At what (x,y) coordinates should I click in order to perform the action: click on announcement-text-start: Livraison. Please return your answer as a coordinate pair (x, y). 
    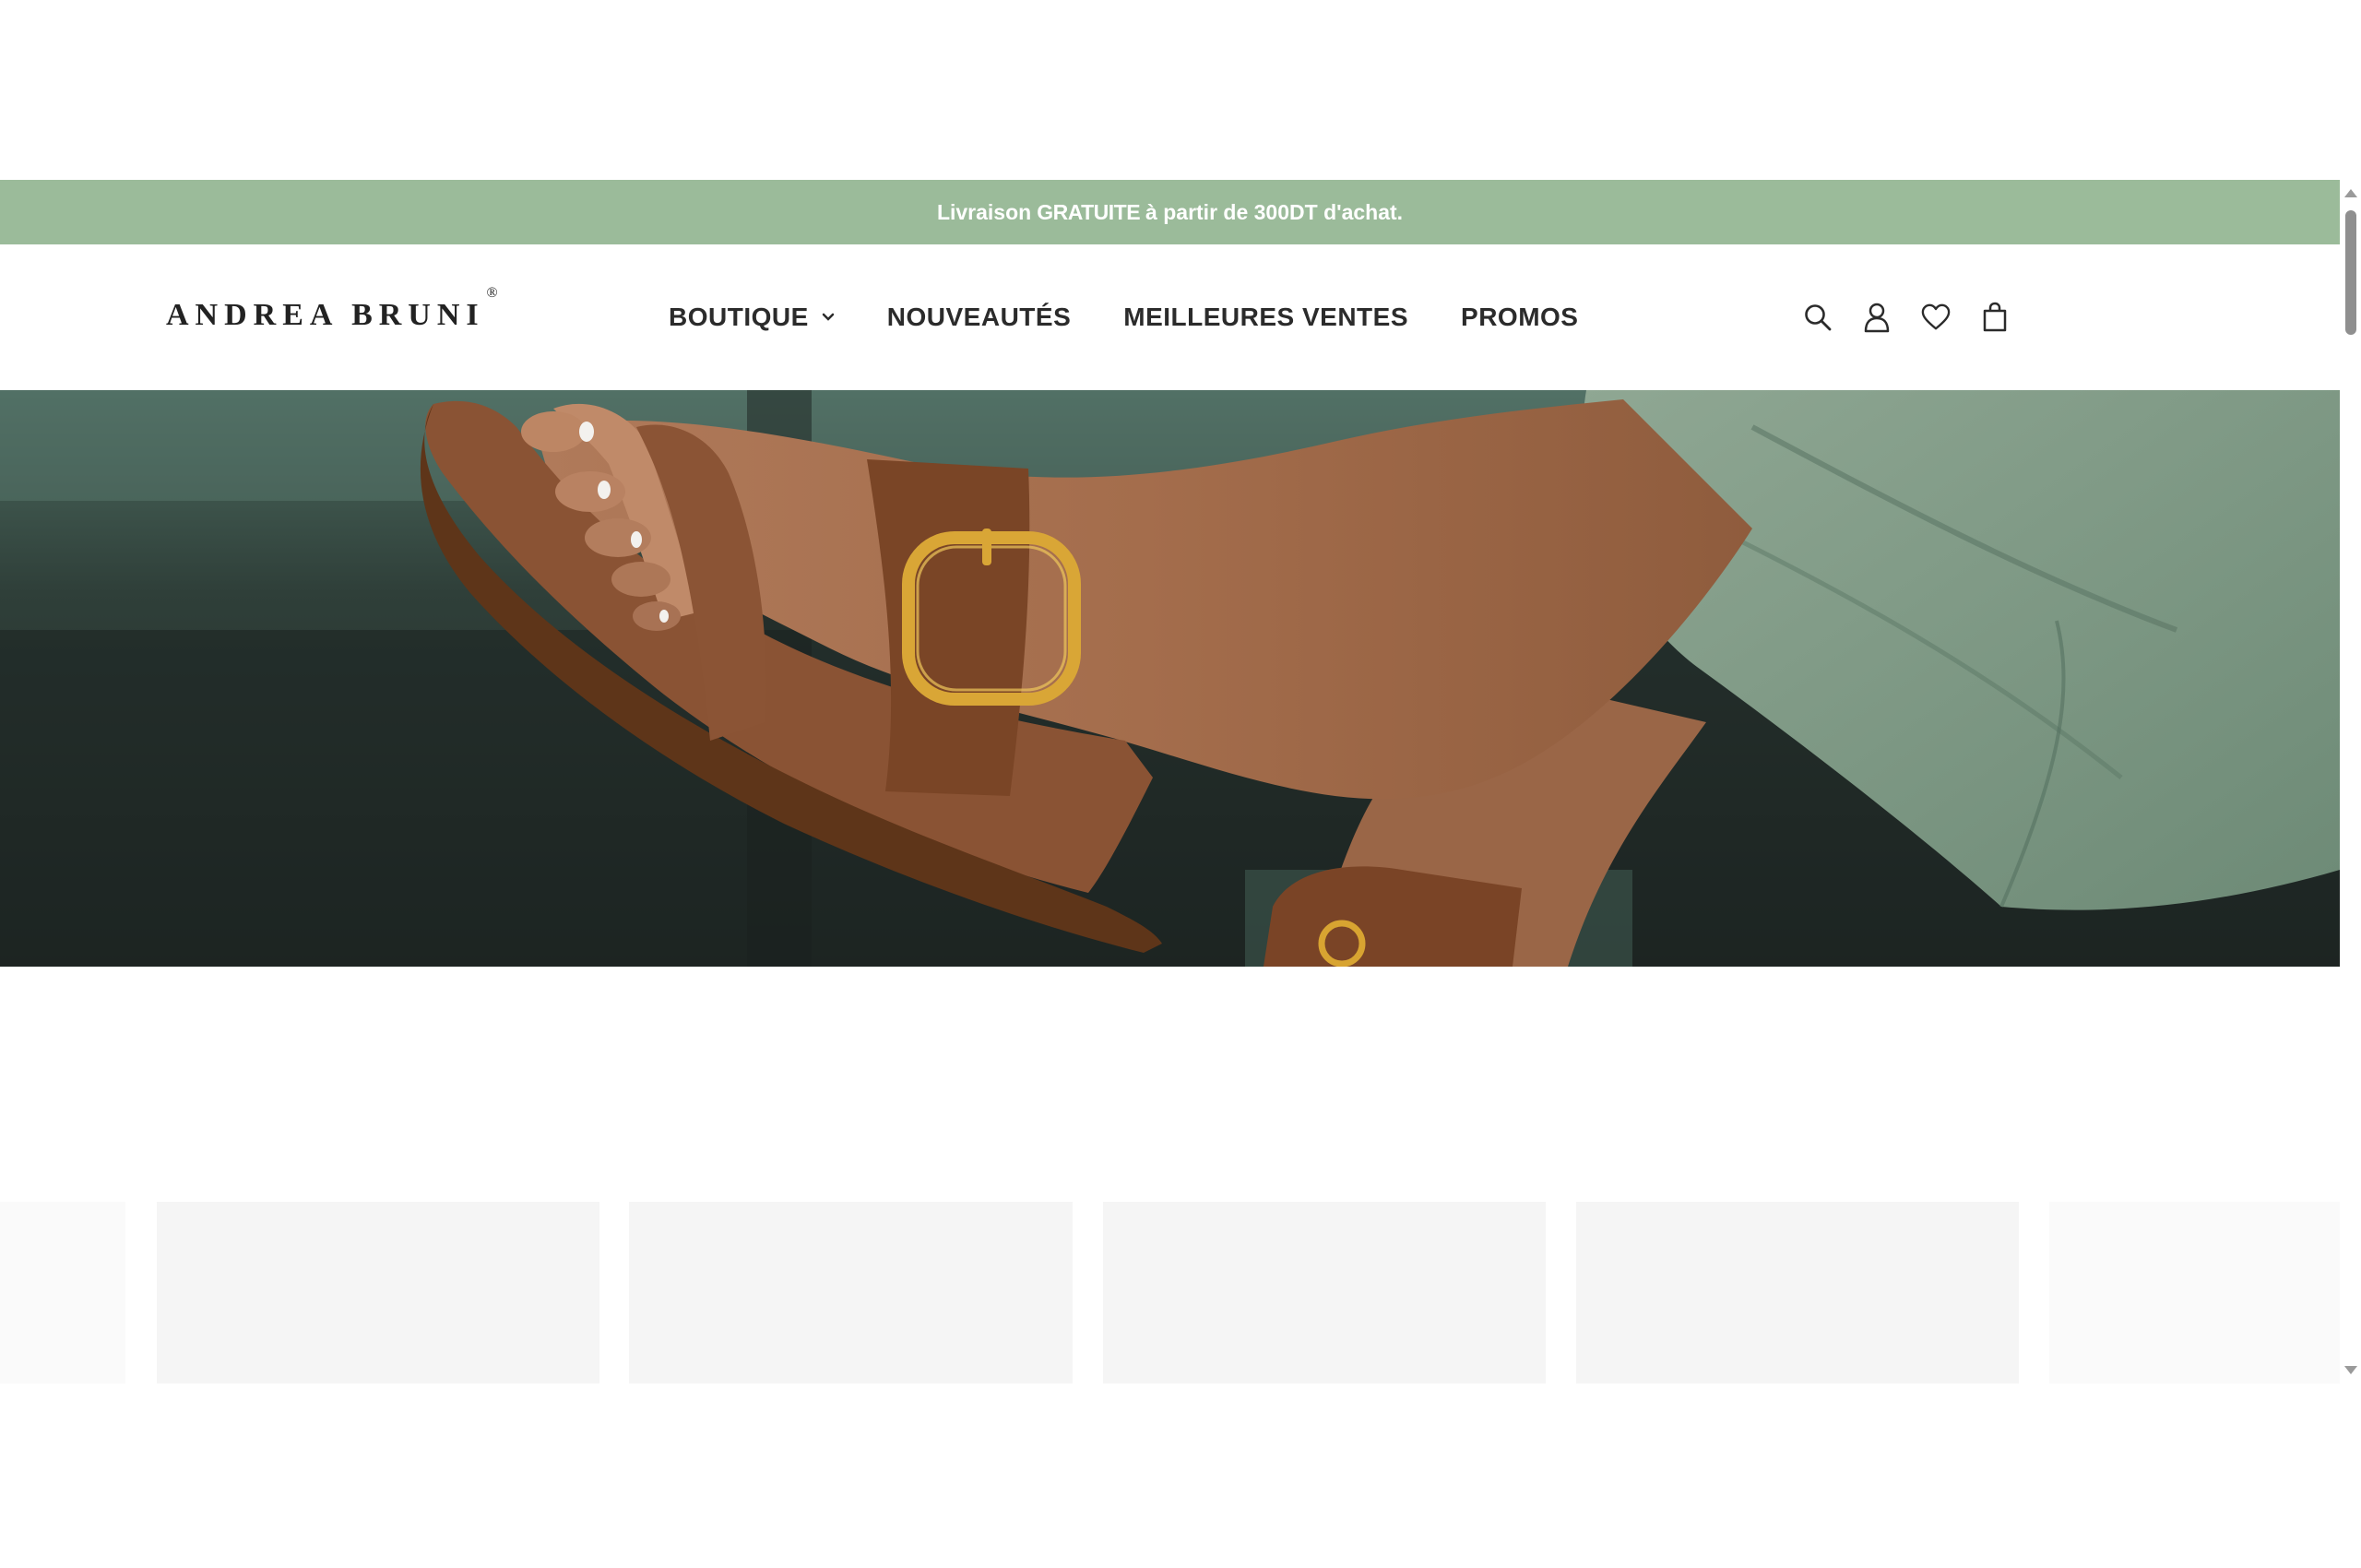
    Looking at the image, I should click on (984, 211).